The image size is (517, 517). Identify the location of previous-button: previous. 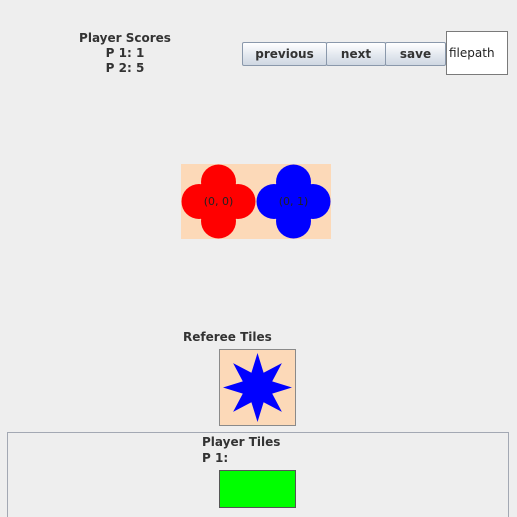
(284, 54).